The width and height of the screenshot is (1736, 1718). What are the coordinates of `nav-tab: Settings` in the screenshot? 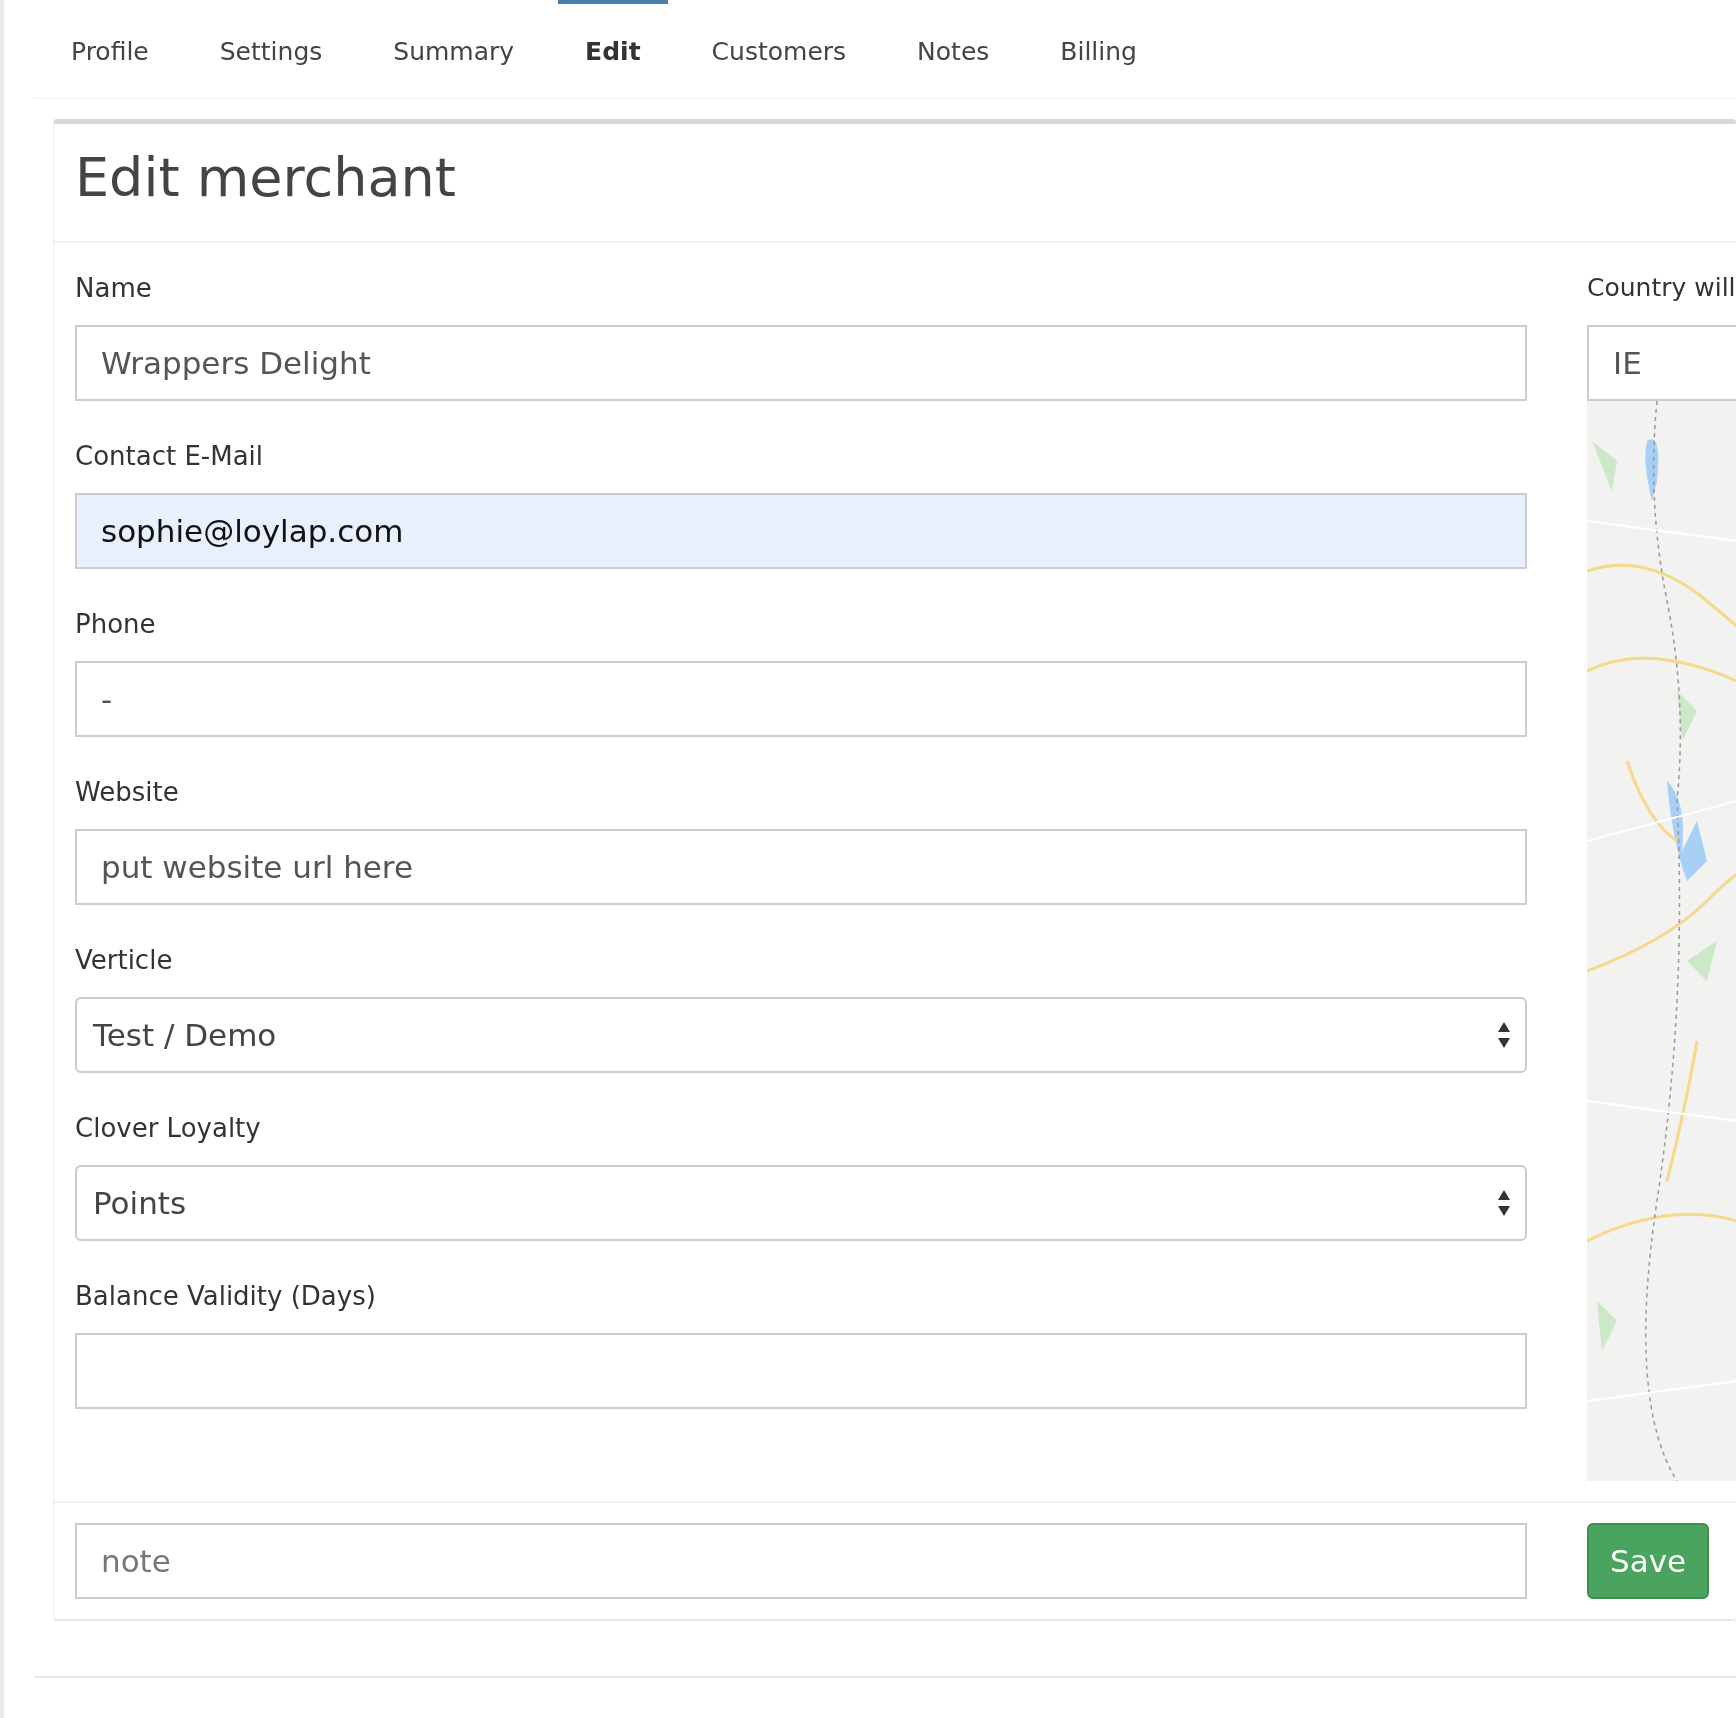 It's located at (271, 49).